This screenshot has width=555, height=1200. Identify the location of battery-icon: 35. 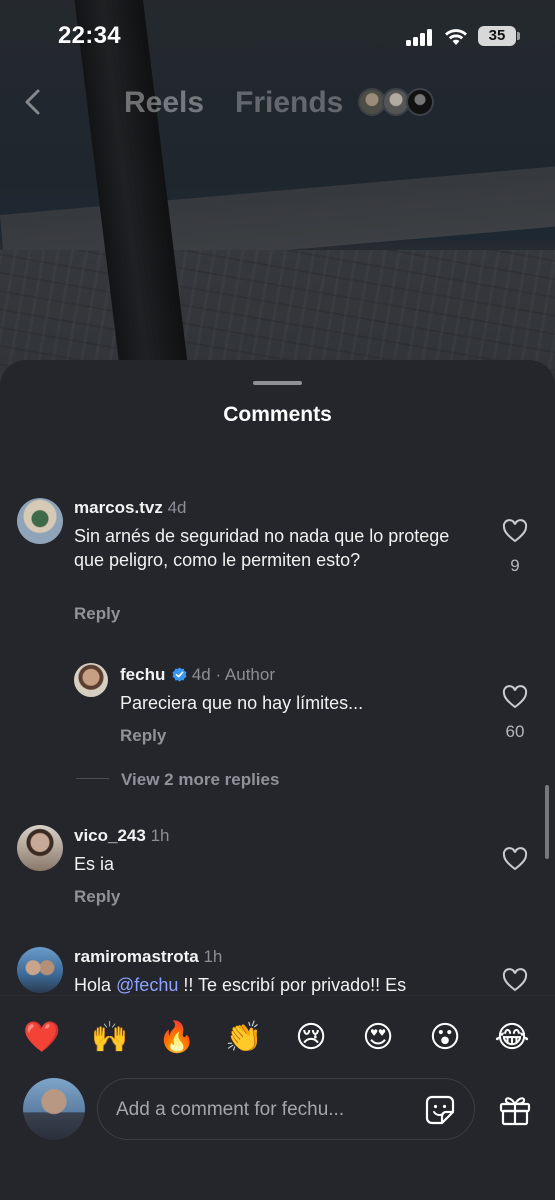
(497, 36).